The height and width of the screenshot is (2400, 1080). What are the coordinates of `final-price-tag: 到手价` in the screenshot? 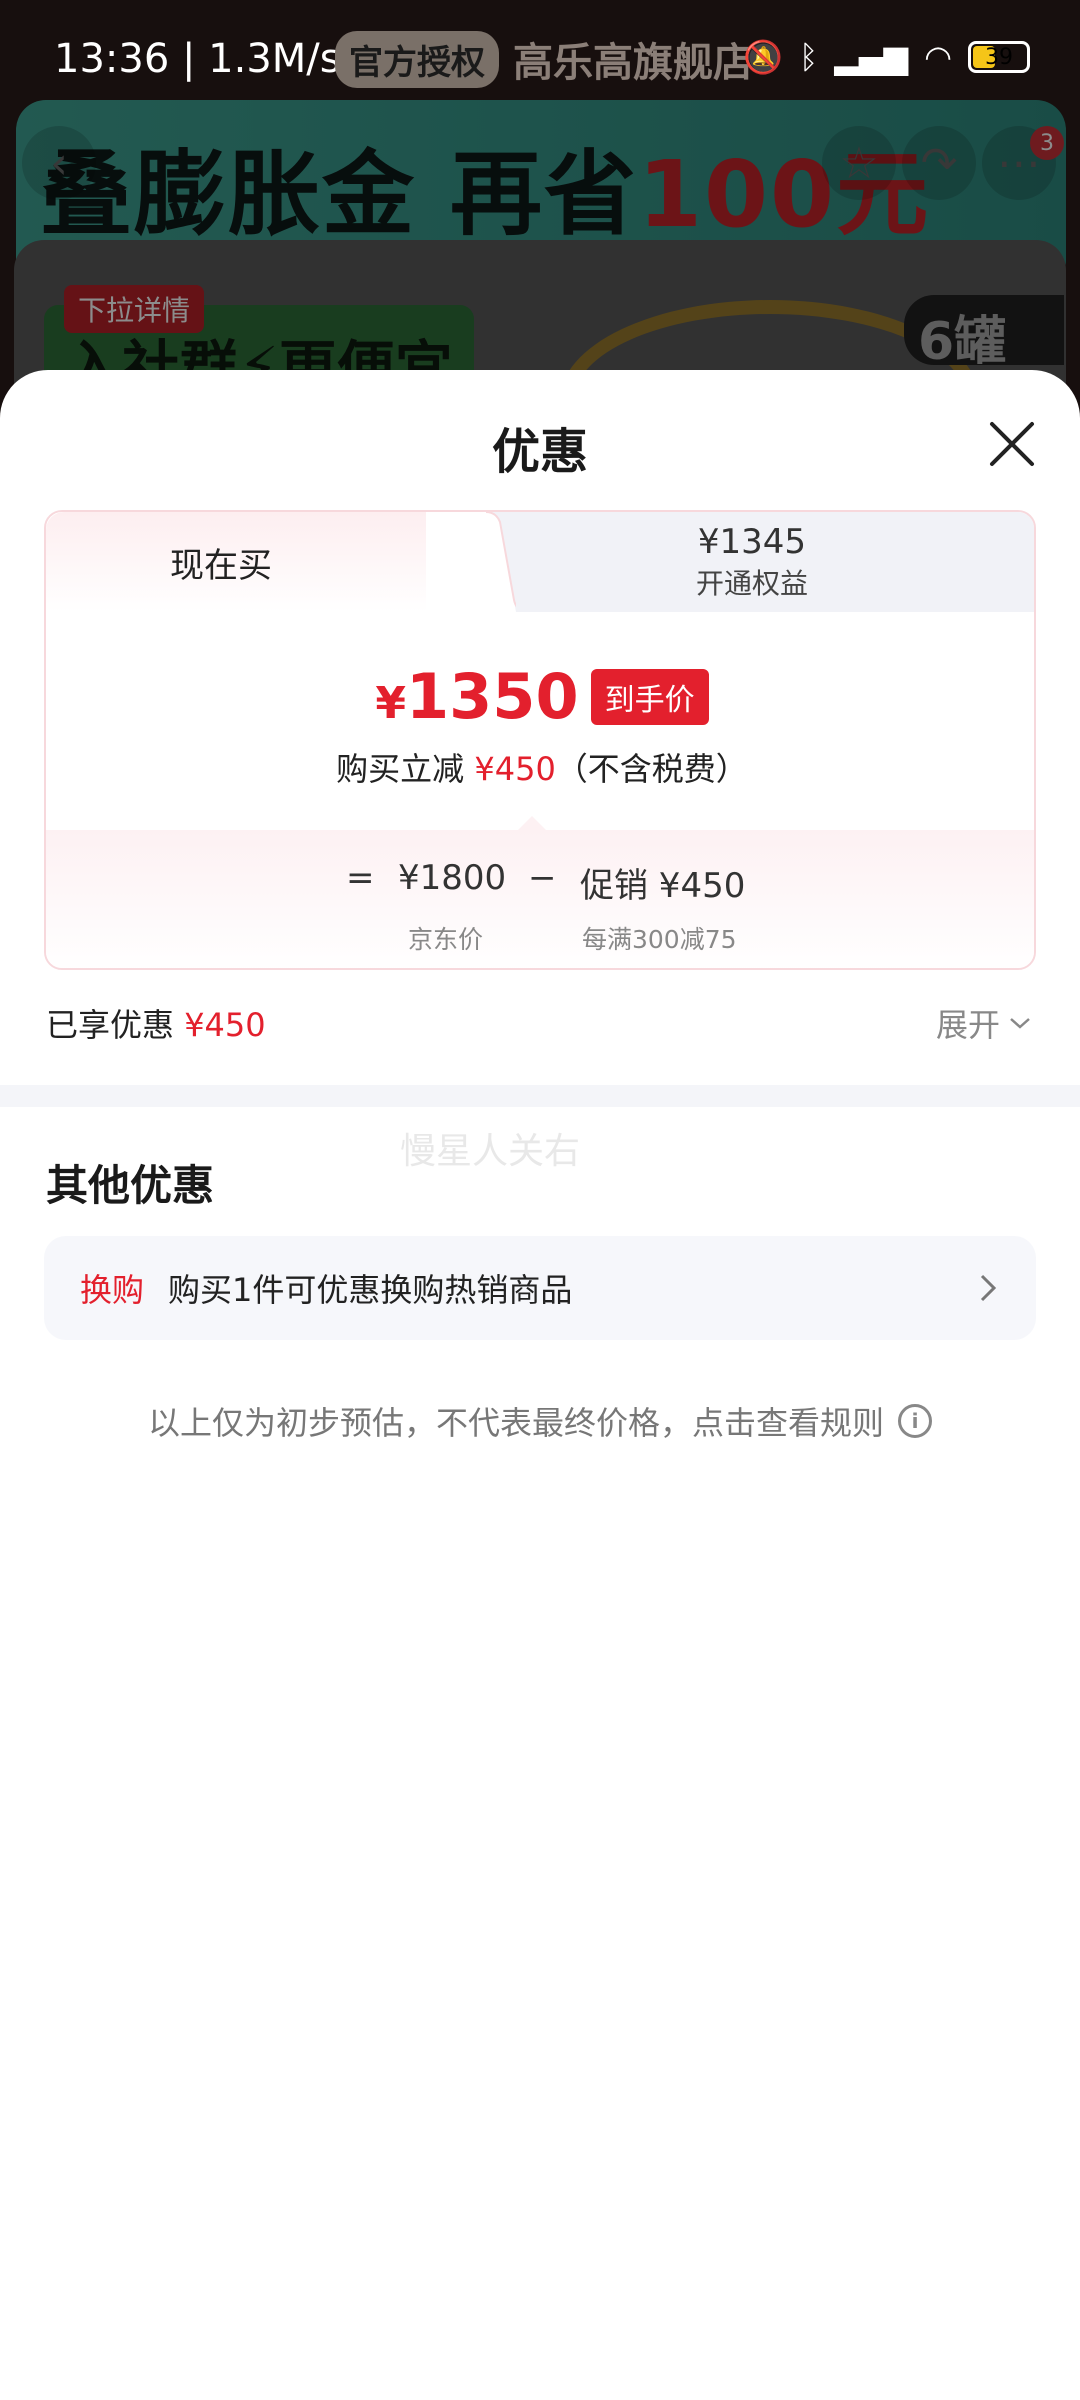 It's located at (649, 696).